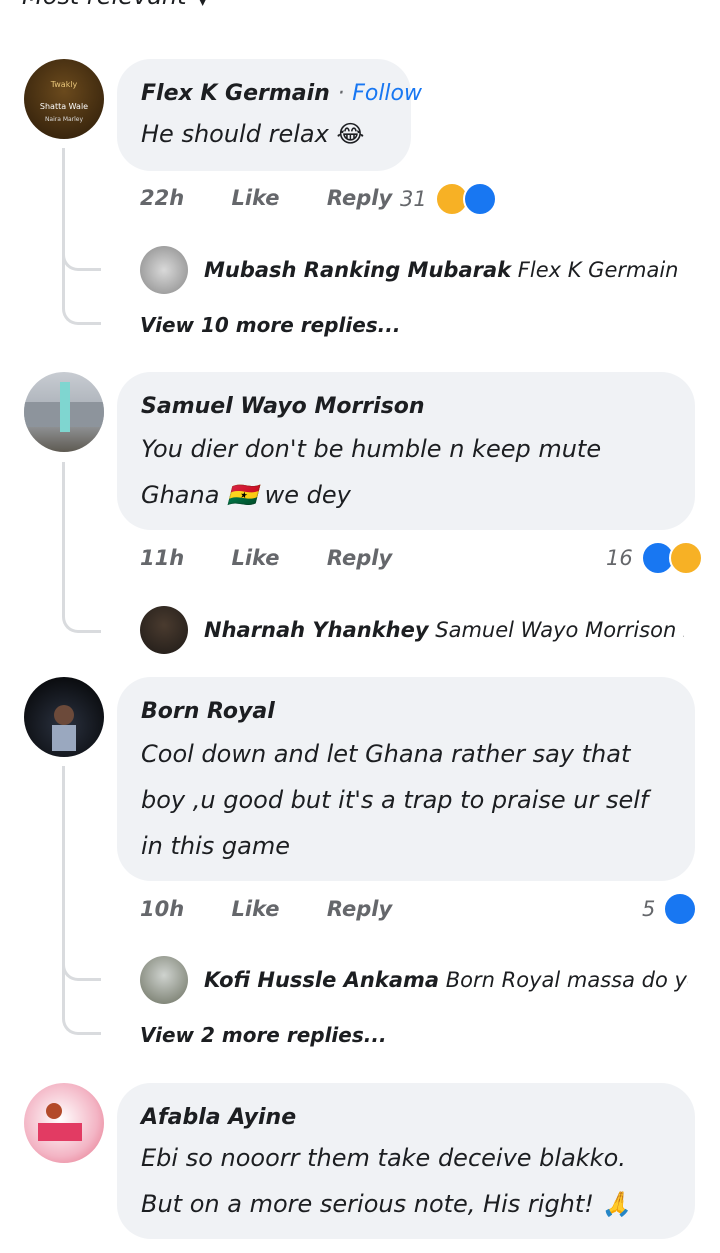  I want to click on follow-button: Follow, so click(387, 93).